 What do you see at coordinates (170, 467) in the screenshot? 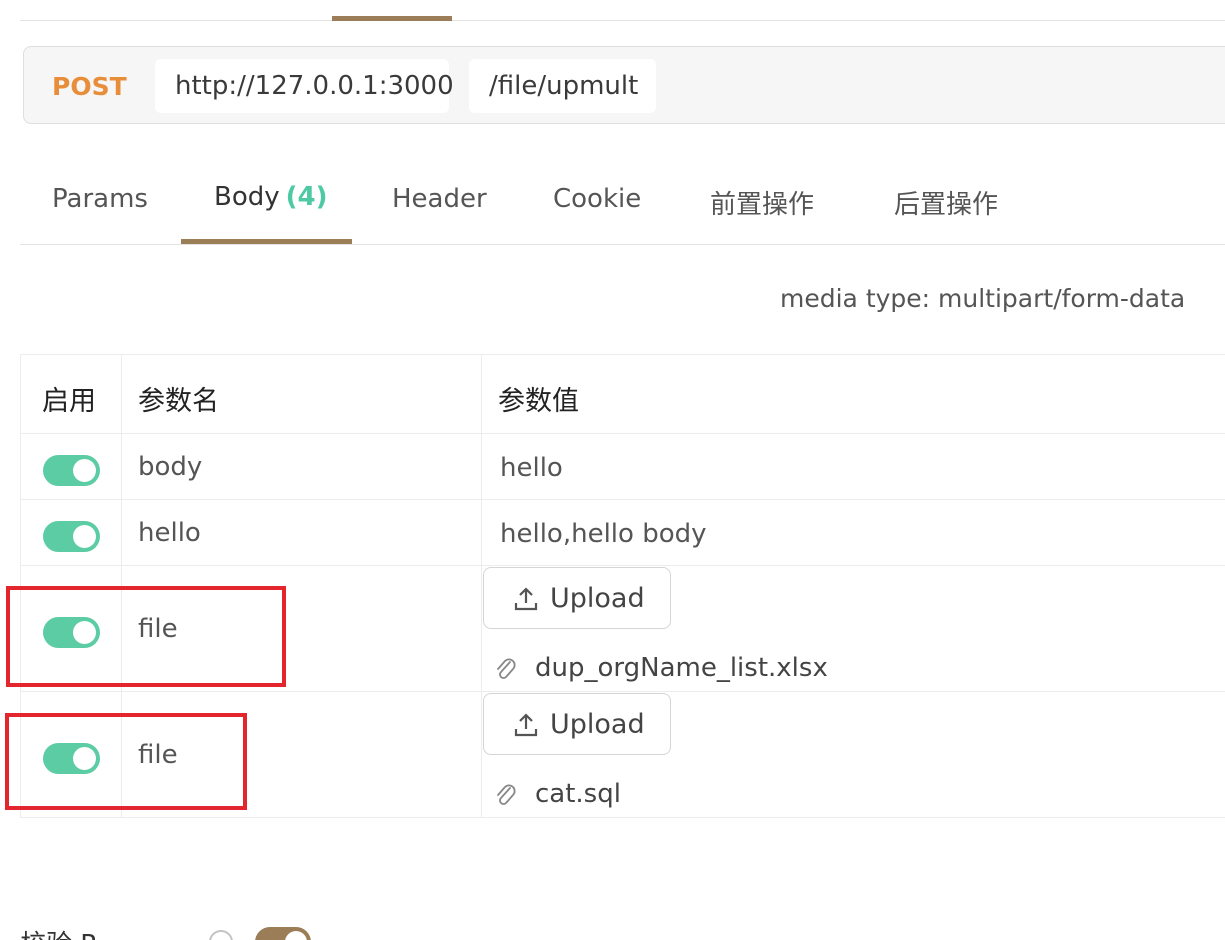
I see `param-name-row-1: body` at bounding box center [170, 467].